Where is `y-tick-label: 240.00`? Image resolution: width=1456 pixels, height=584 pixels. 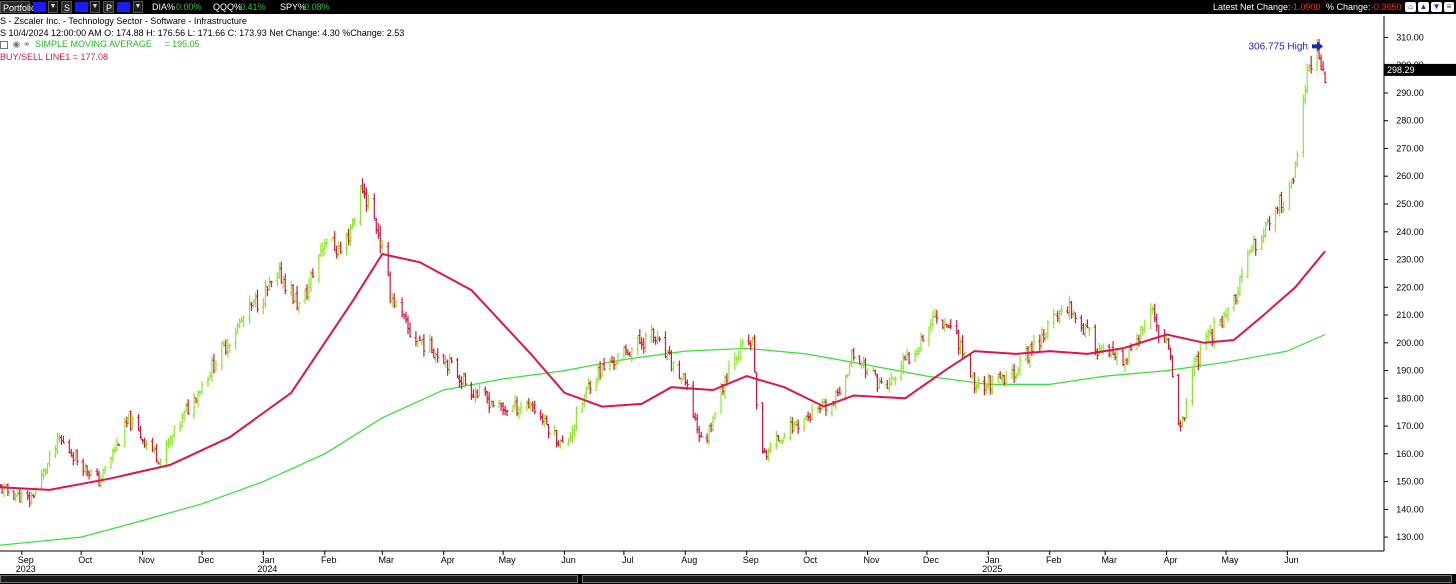
y-tick-label: 240.00 is located at coordinates (1410, 232).